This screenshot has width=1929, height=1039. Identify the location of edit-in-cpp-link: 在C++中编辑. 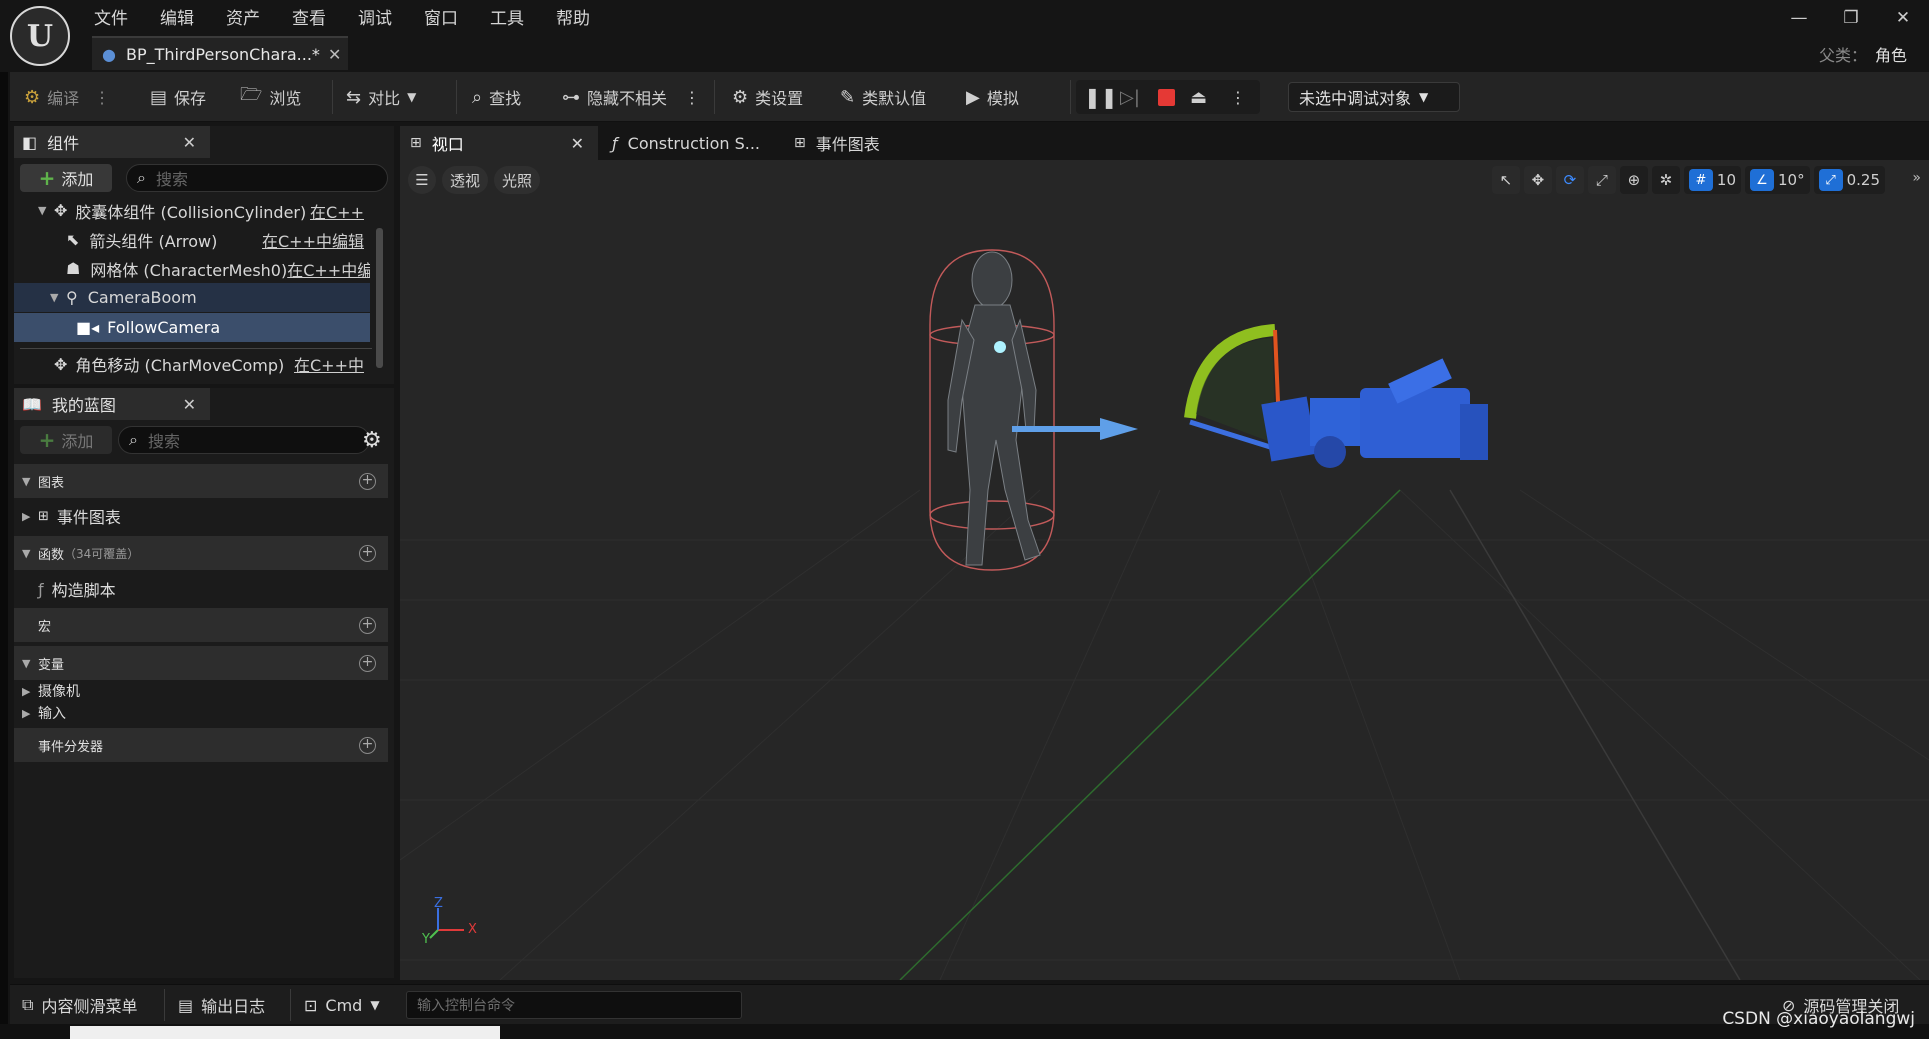
(316, 240).